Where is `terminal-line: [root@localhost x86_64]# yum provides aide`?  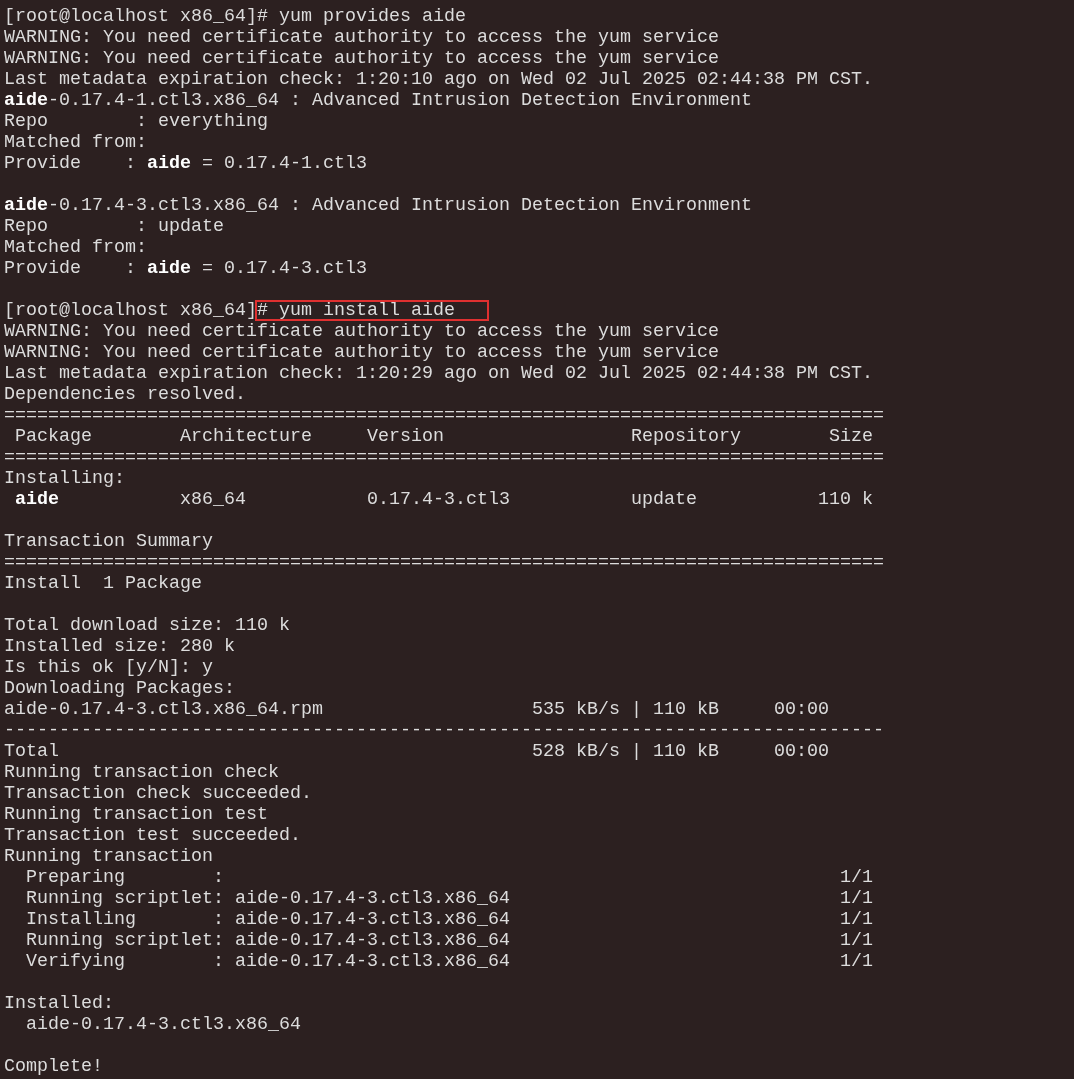 terminal-line: [root@localhost x86_64]# yum provides aide is located at coordinates (235, 16).